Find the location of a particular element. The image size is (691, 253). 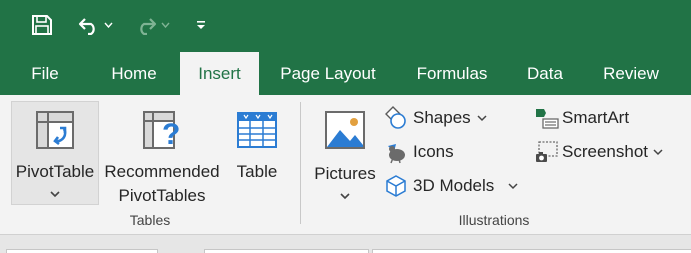

redo-icon is located at coordinates (148, 26).